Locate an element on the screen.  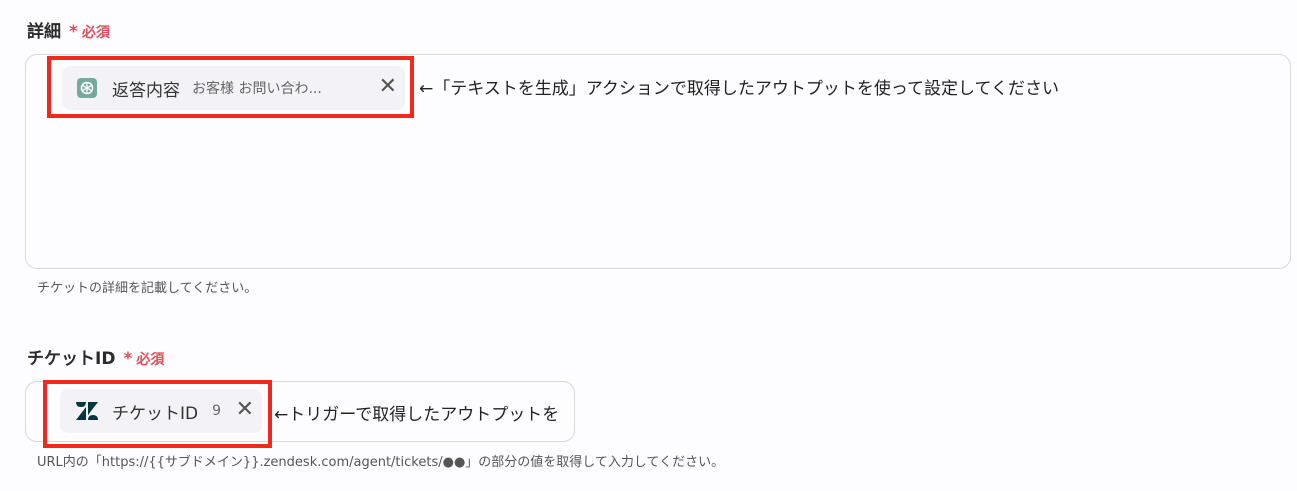
details-help-text: チケットの詳細を記載してください。 is located at coordinates (147, 288).